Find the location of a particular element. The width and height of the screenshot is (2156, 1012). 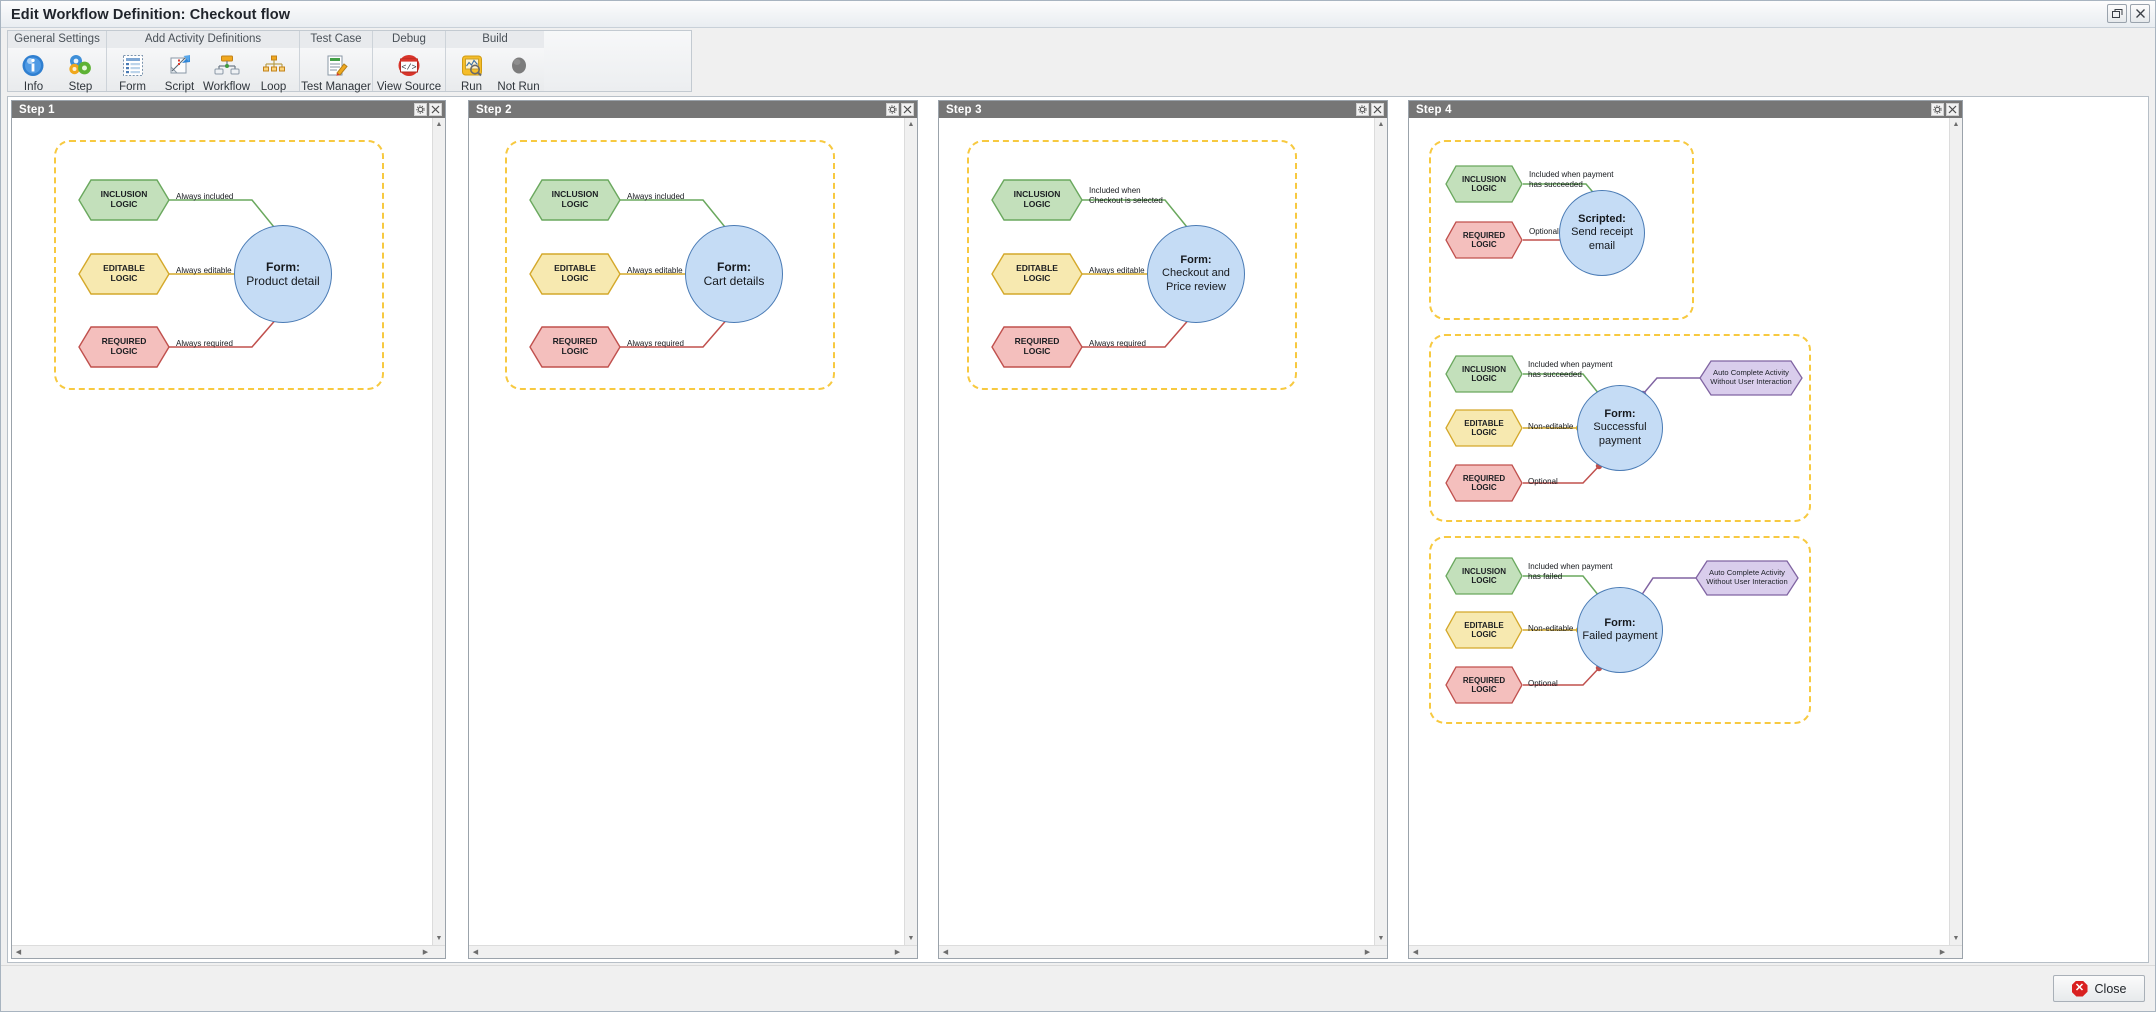

step-3-vertical-scrollbar: ▲ ▼ is located at coordinates (1380, 531).